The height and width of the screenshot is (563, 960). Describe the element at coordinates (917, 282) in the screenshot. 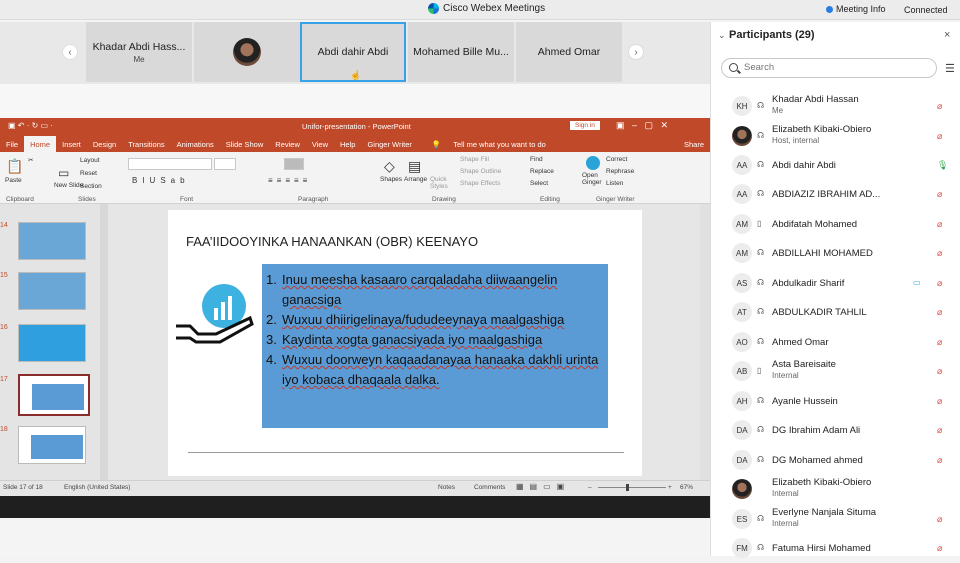

I see `video-camera-icon: ▭` at that location.